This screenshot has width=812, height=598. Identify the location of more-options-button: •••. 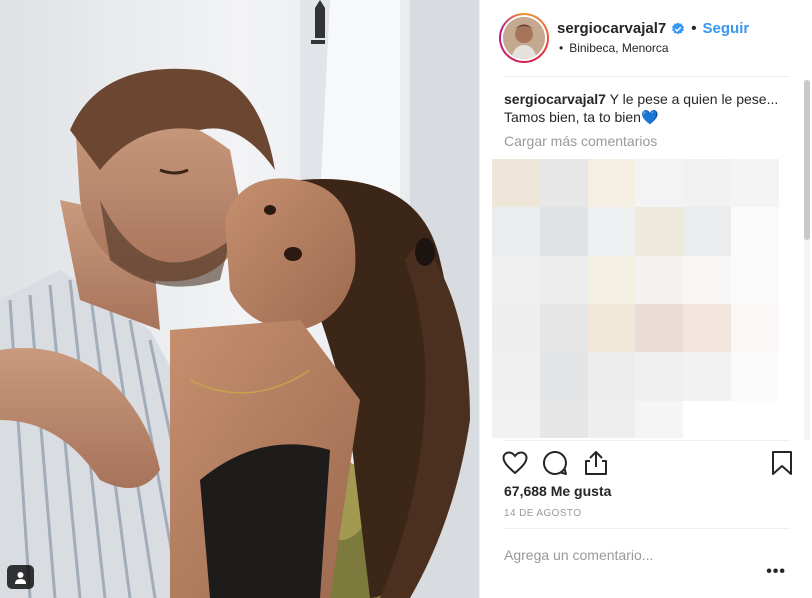
(776, 572).